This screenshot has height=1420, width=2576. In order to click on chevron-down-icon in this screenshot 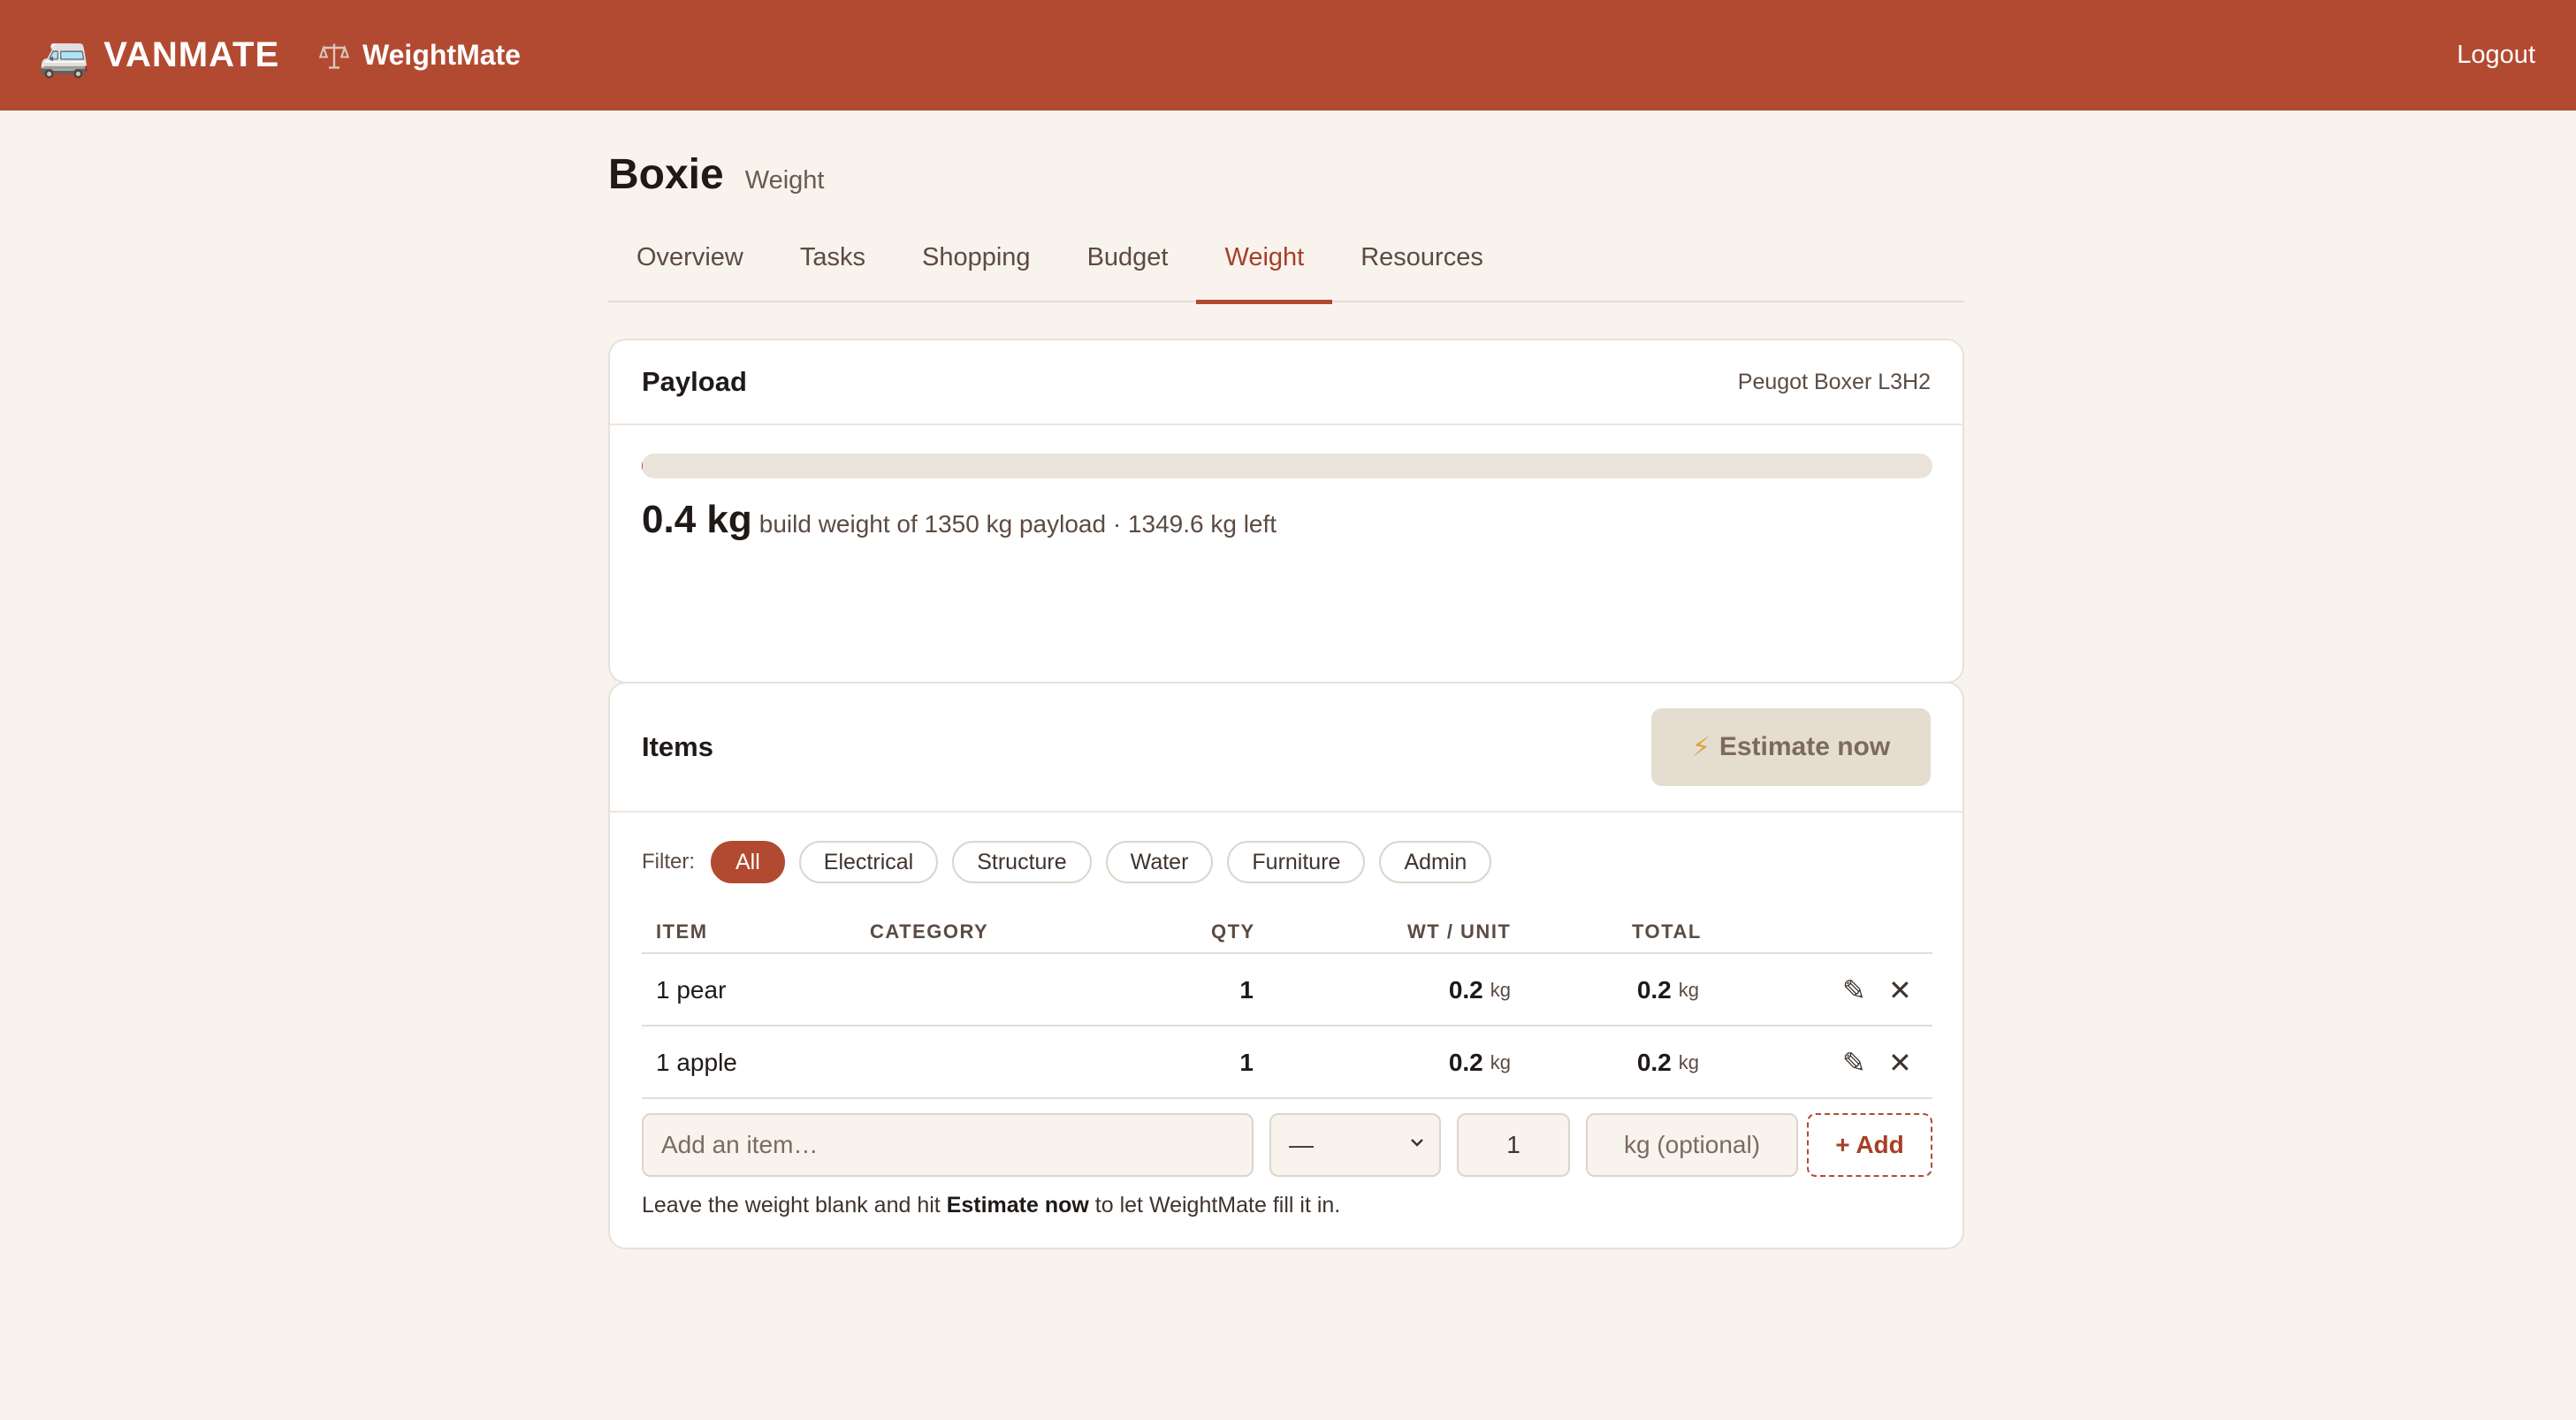, I will do `click(1417, 1143)`.